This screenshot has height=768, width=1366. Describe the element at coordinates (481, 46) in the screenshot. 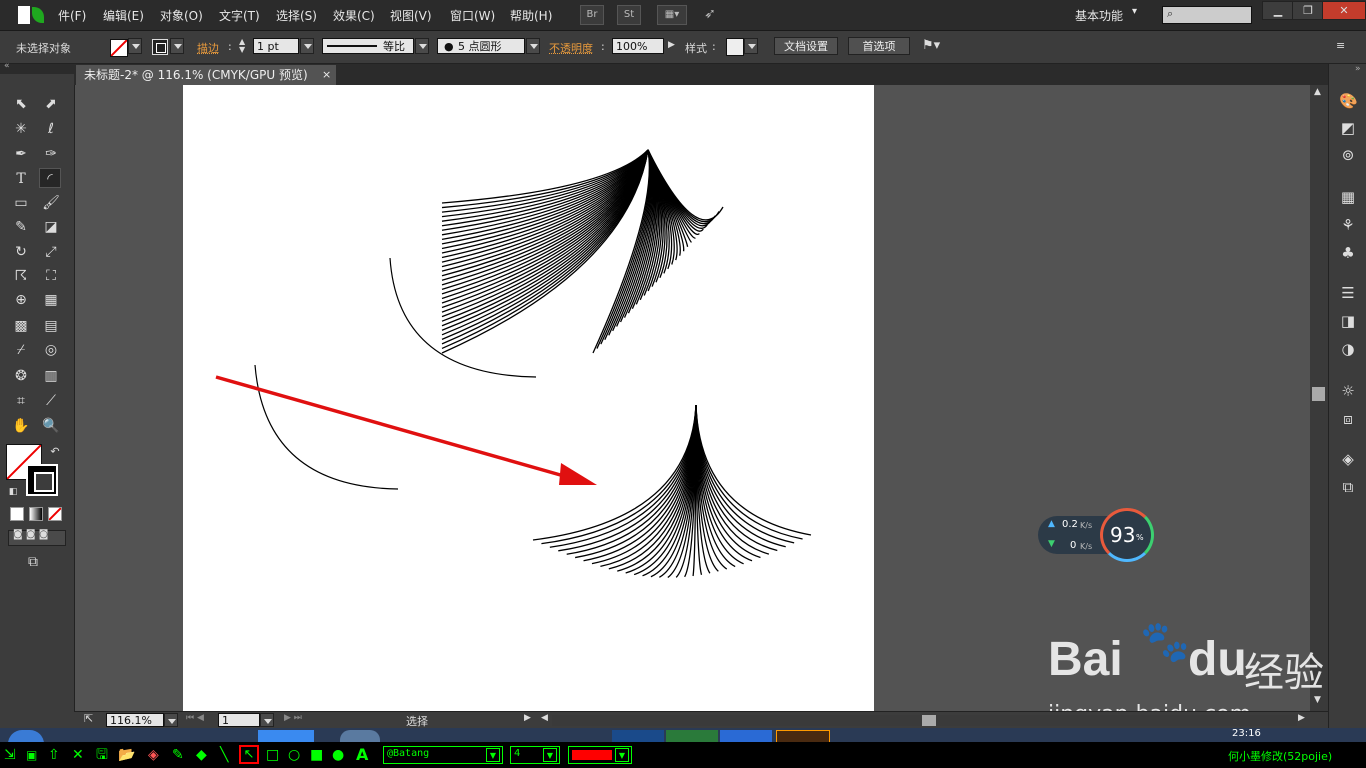

I see `brush-definition: ● 5 点圆形` at that location.